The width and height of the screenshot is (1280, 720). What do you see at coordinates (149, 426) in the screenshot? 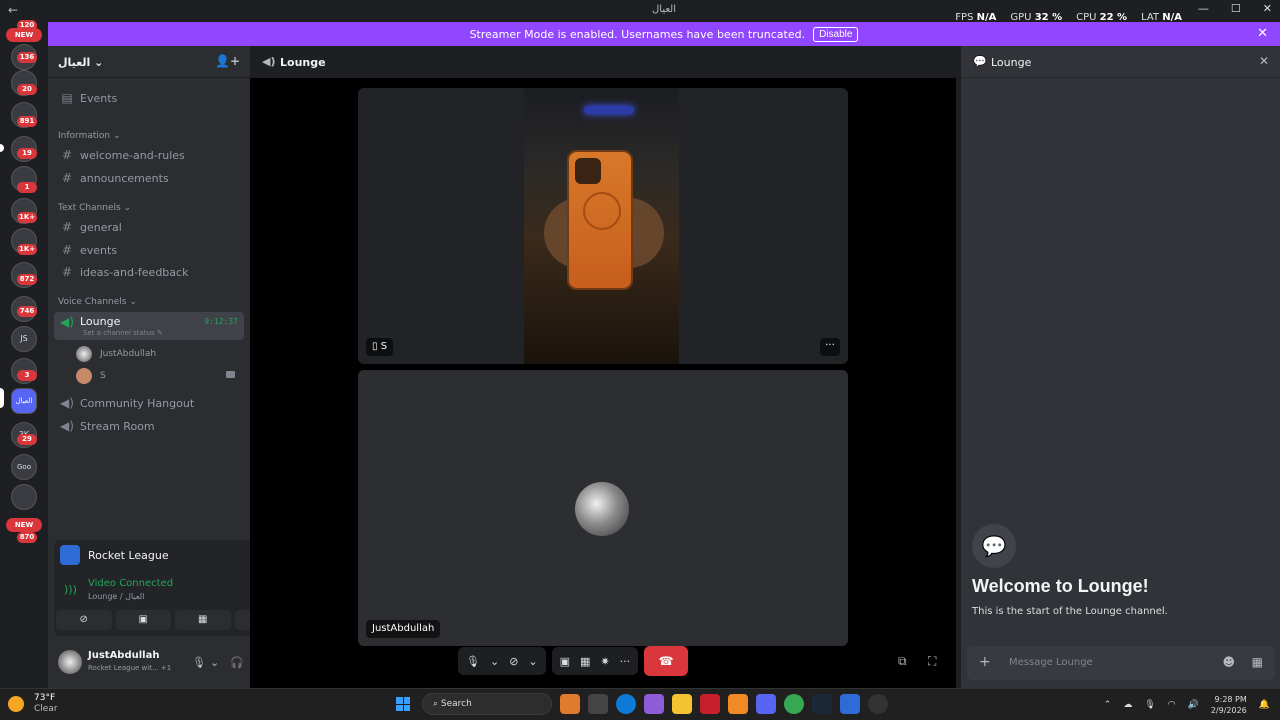
I see `voice-channel-stream-room: ◀) Stream Room` at bounding box center [149, 426].